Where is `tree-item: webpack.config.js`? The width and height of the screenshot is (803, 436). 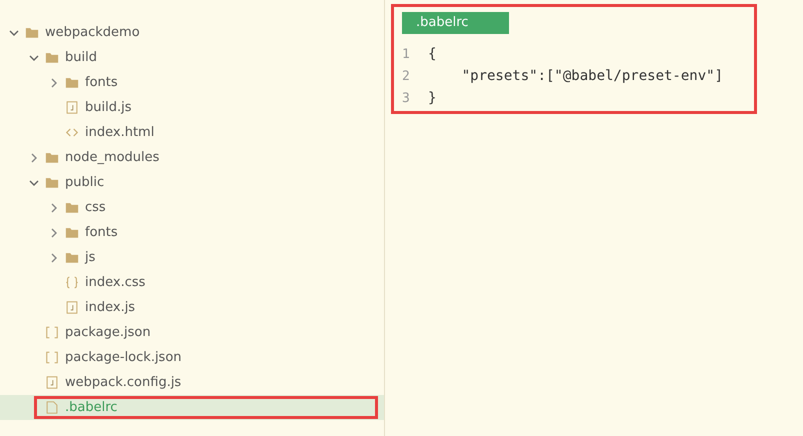 tree-item: webpack.config.js is located at coordinates (192, 382).